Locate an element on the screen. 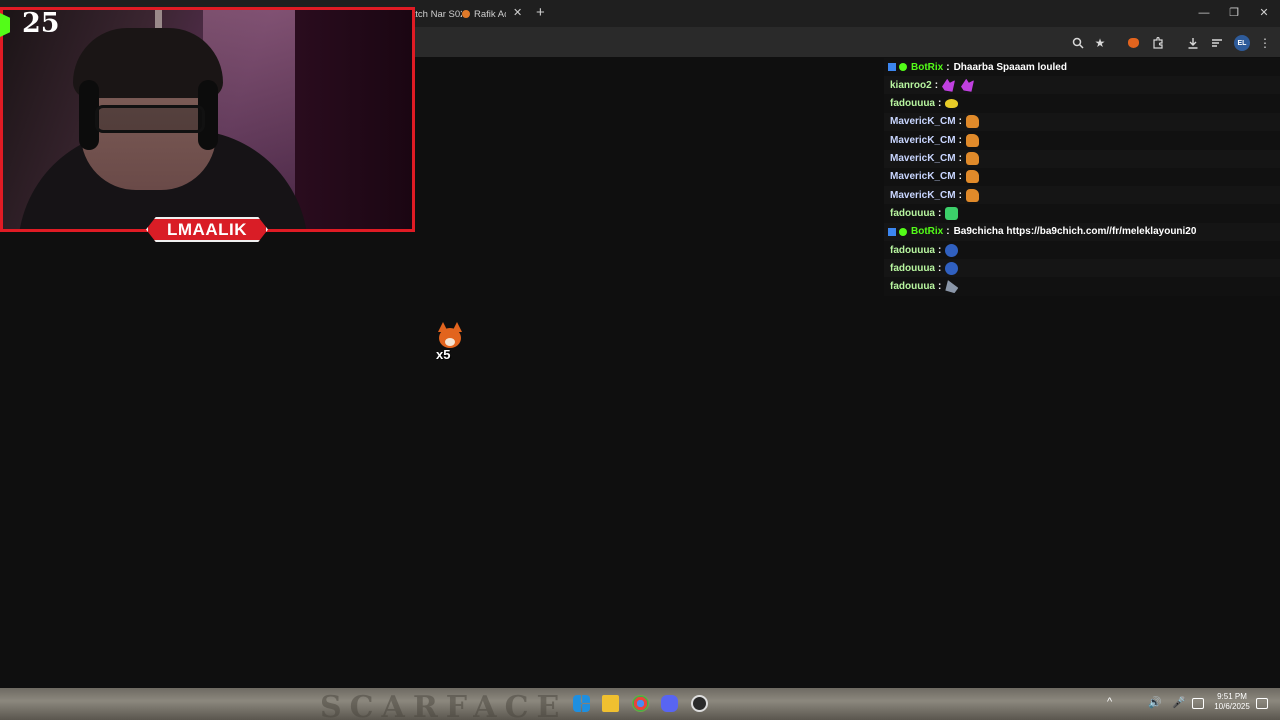 The height and width of the screenshot is (720, 1280). system-clock: 9:51 PM 10/6/2025 is located at coordinates (1232, 702).